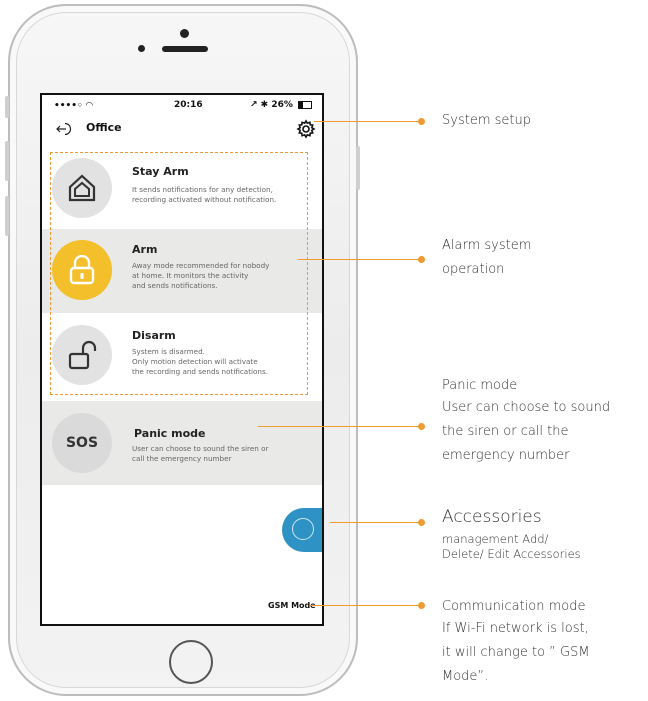 The width and height of the screenshot is (648, 701). I want to click on callout-dot-panic, so click(421, 426).